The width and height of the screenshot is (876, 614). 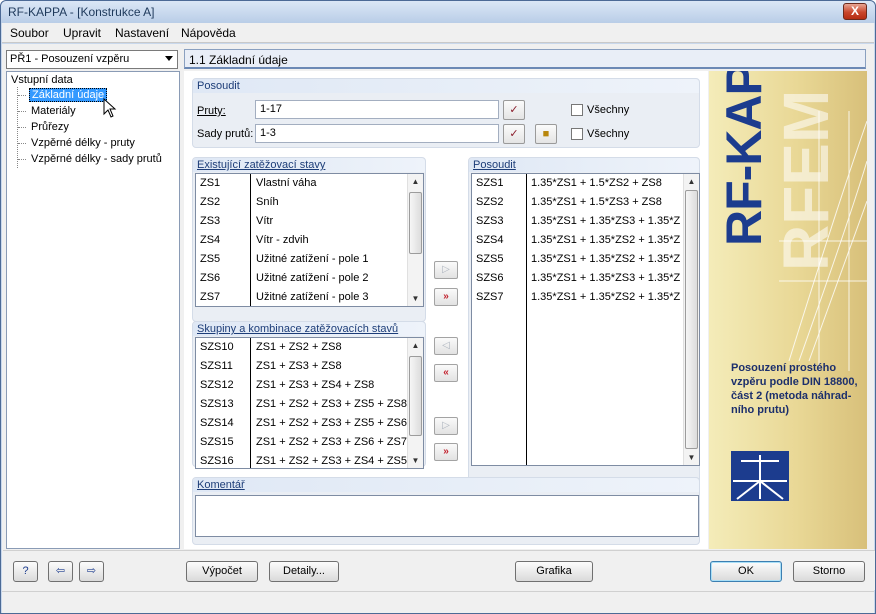 What do you see at coordinates (446, 426) in the screenshot?
I see `add-selected-combo-button: ▷` at bounding box center [446, 426].